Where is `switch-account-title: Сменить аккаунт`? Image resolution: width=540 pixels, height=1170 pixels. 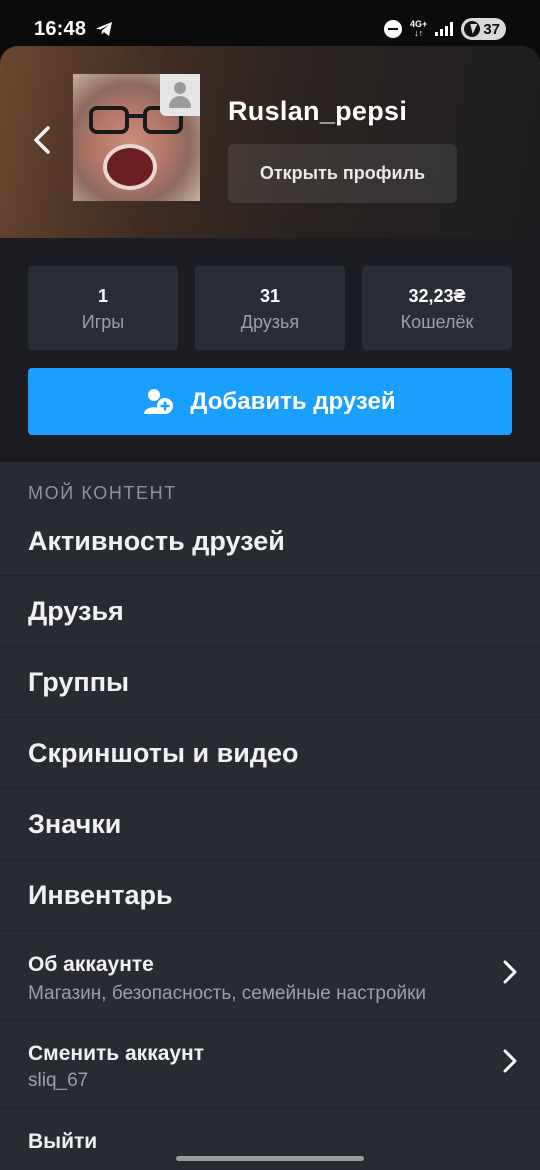 switch-account-title: Сменить аккаунт is located at coordinates (116, 1053).